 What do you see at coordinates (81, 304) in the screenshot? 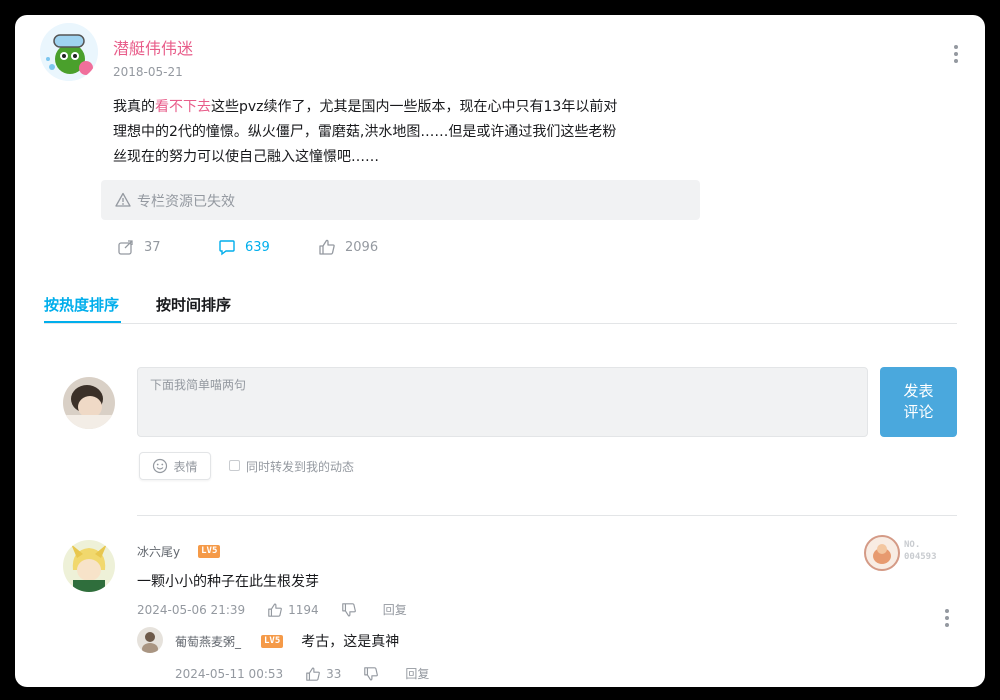
I see `tab-sort-hot: 按热度排序` at bounding box center [81, 304].